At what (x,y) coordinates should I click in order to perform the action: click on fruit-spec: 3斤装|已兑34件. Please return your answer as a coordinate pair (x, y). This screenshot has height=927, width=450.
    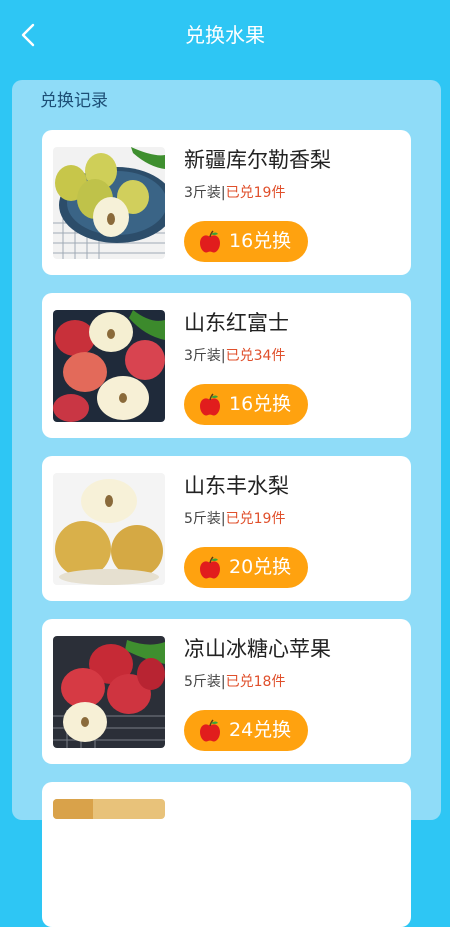
    Looking at the image, I should click on (234, 356).